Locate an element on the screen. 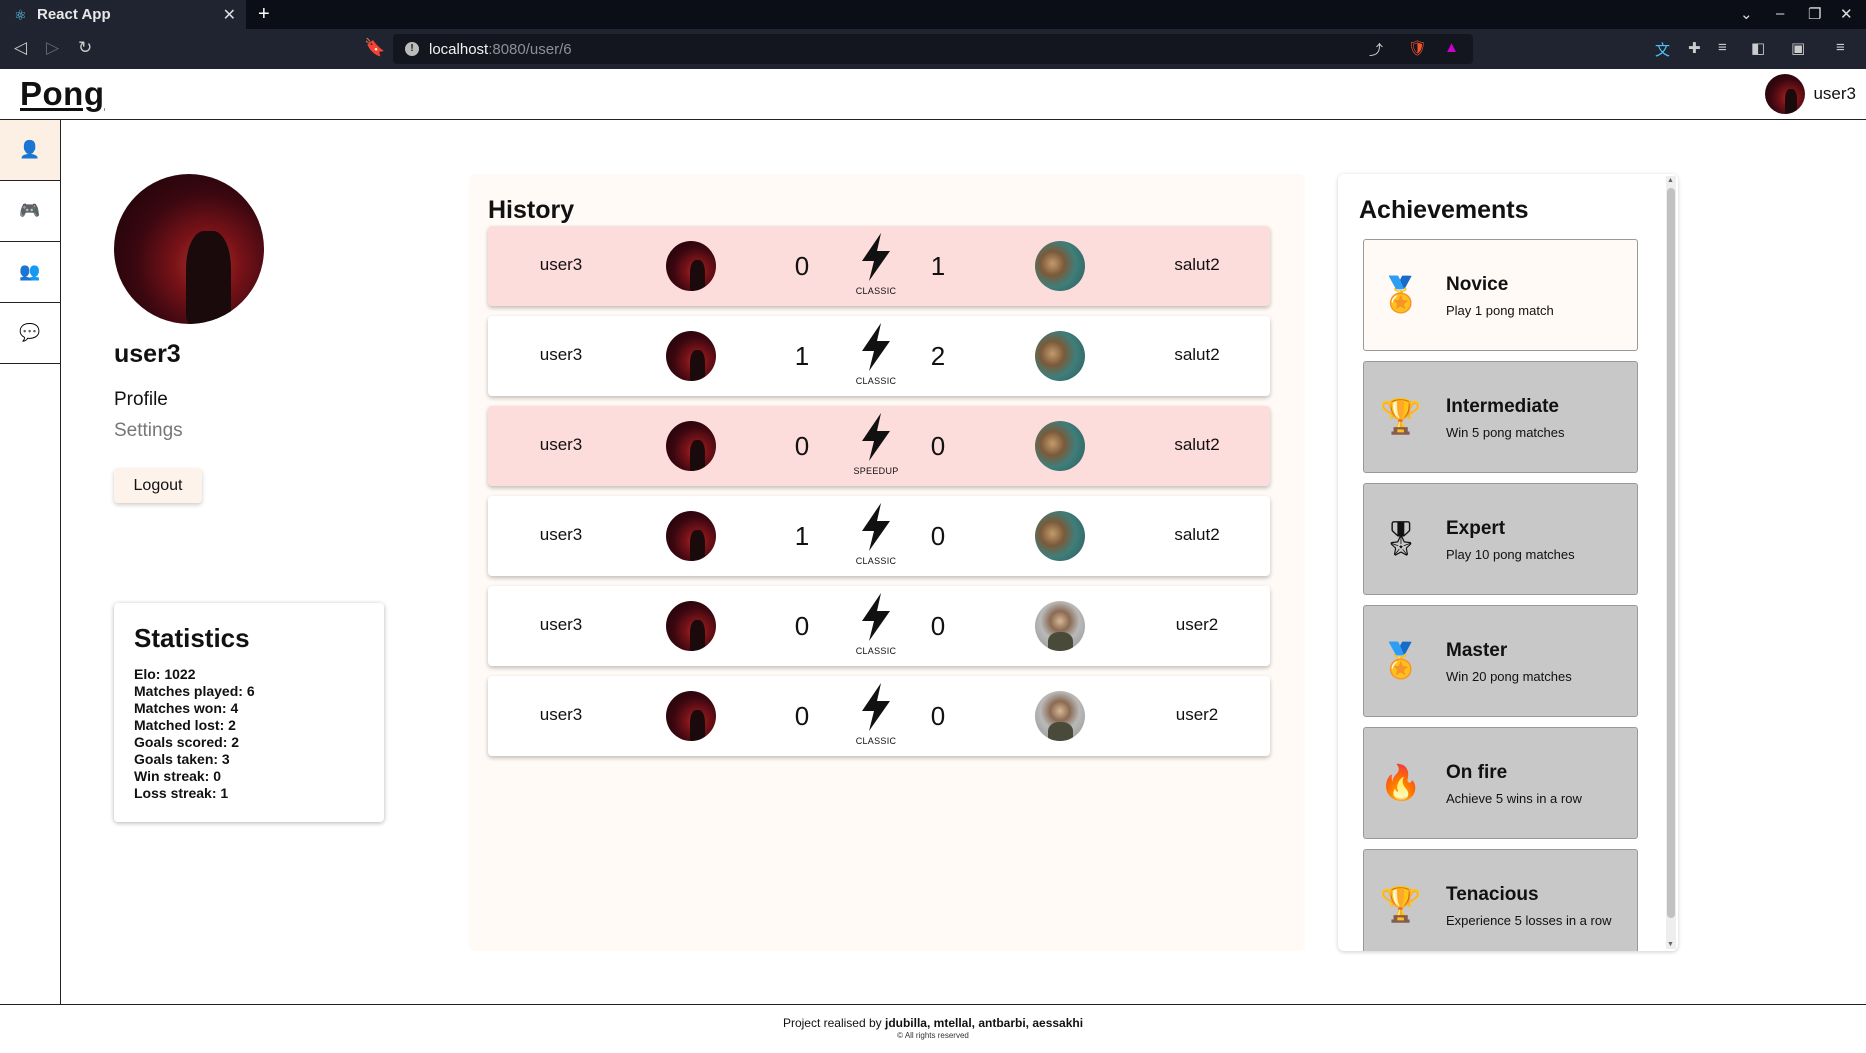 This screenshot has height=1053, width=1866. achievement-card: 🏆 Tenacious Experience 5 losses in a row is located at coordinates (1500, 900).